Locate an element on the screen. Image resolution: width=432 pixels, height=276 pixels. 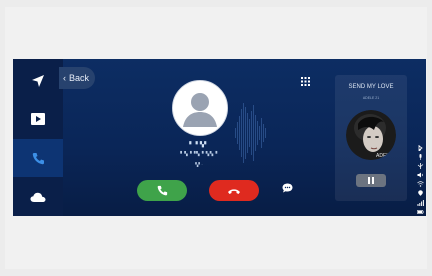
sidebar-item-navigation is located at coordinates (38, 81).